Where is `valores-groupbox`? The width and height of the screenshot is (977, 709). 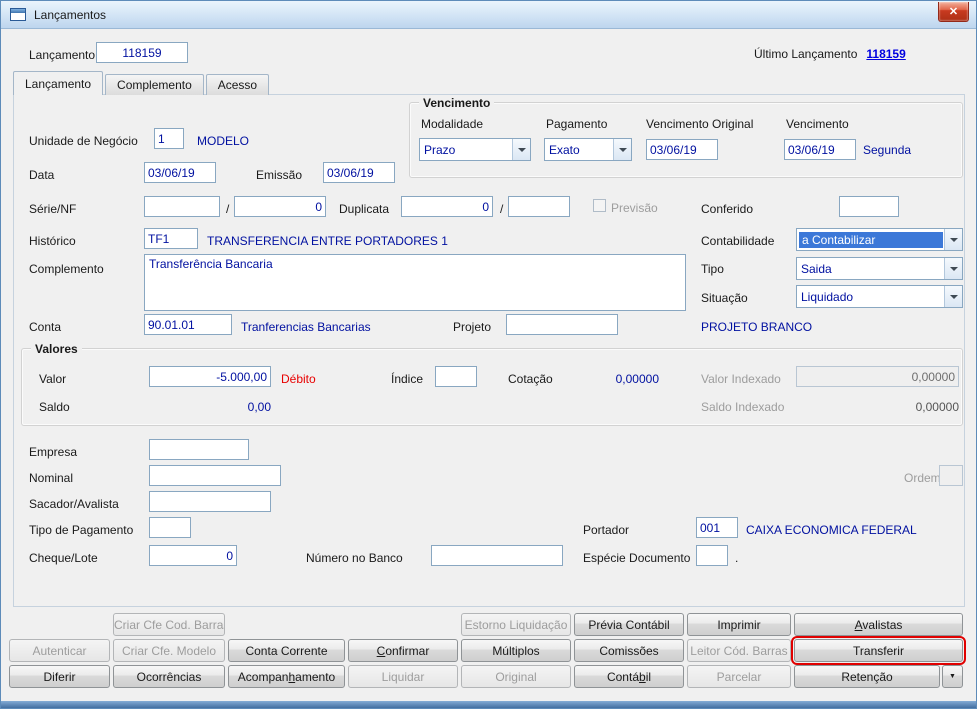
valores-groupbox is located at coordinates (492, 387).